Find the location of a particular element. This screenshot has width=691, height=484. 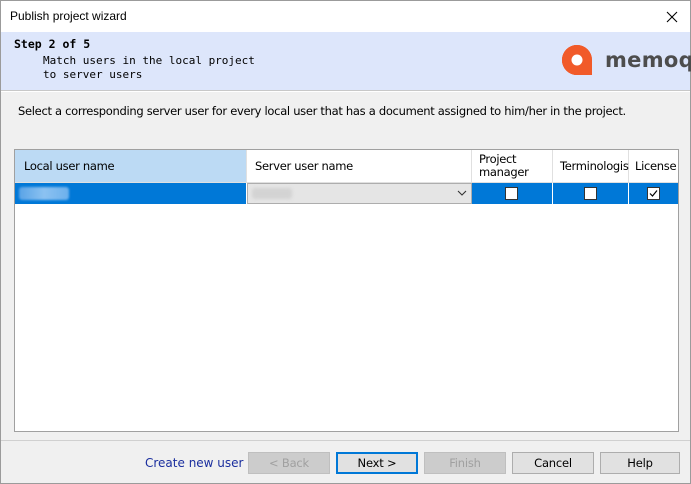

window-title: Publish project wizard is located at coordinates (68, 16).